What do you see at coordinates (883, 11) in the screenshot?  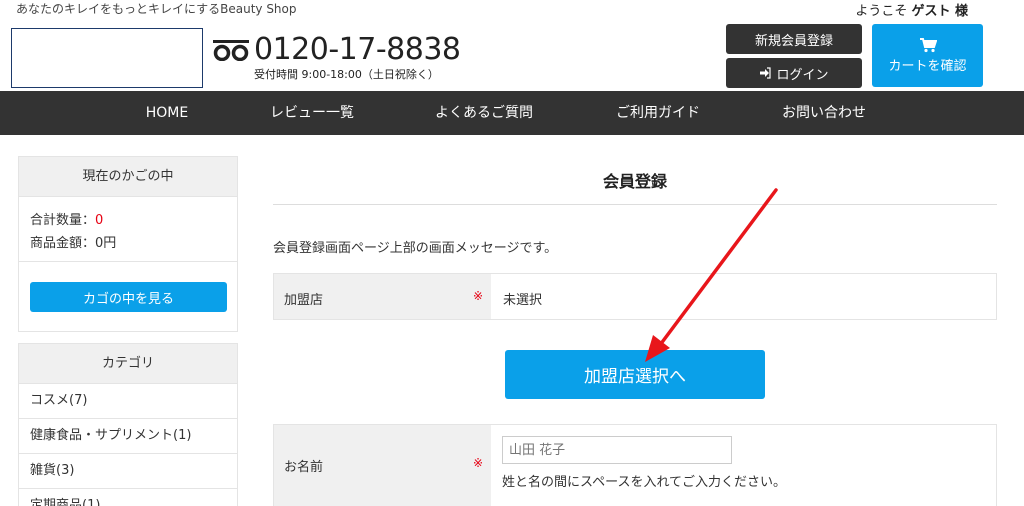 I see `welcome-prefix: ようこそ` at bounding box center [883, 11].